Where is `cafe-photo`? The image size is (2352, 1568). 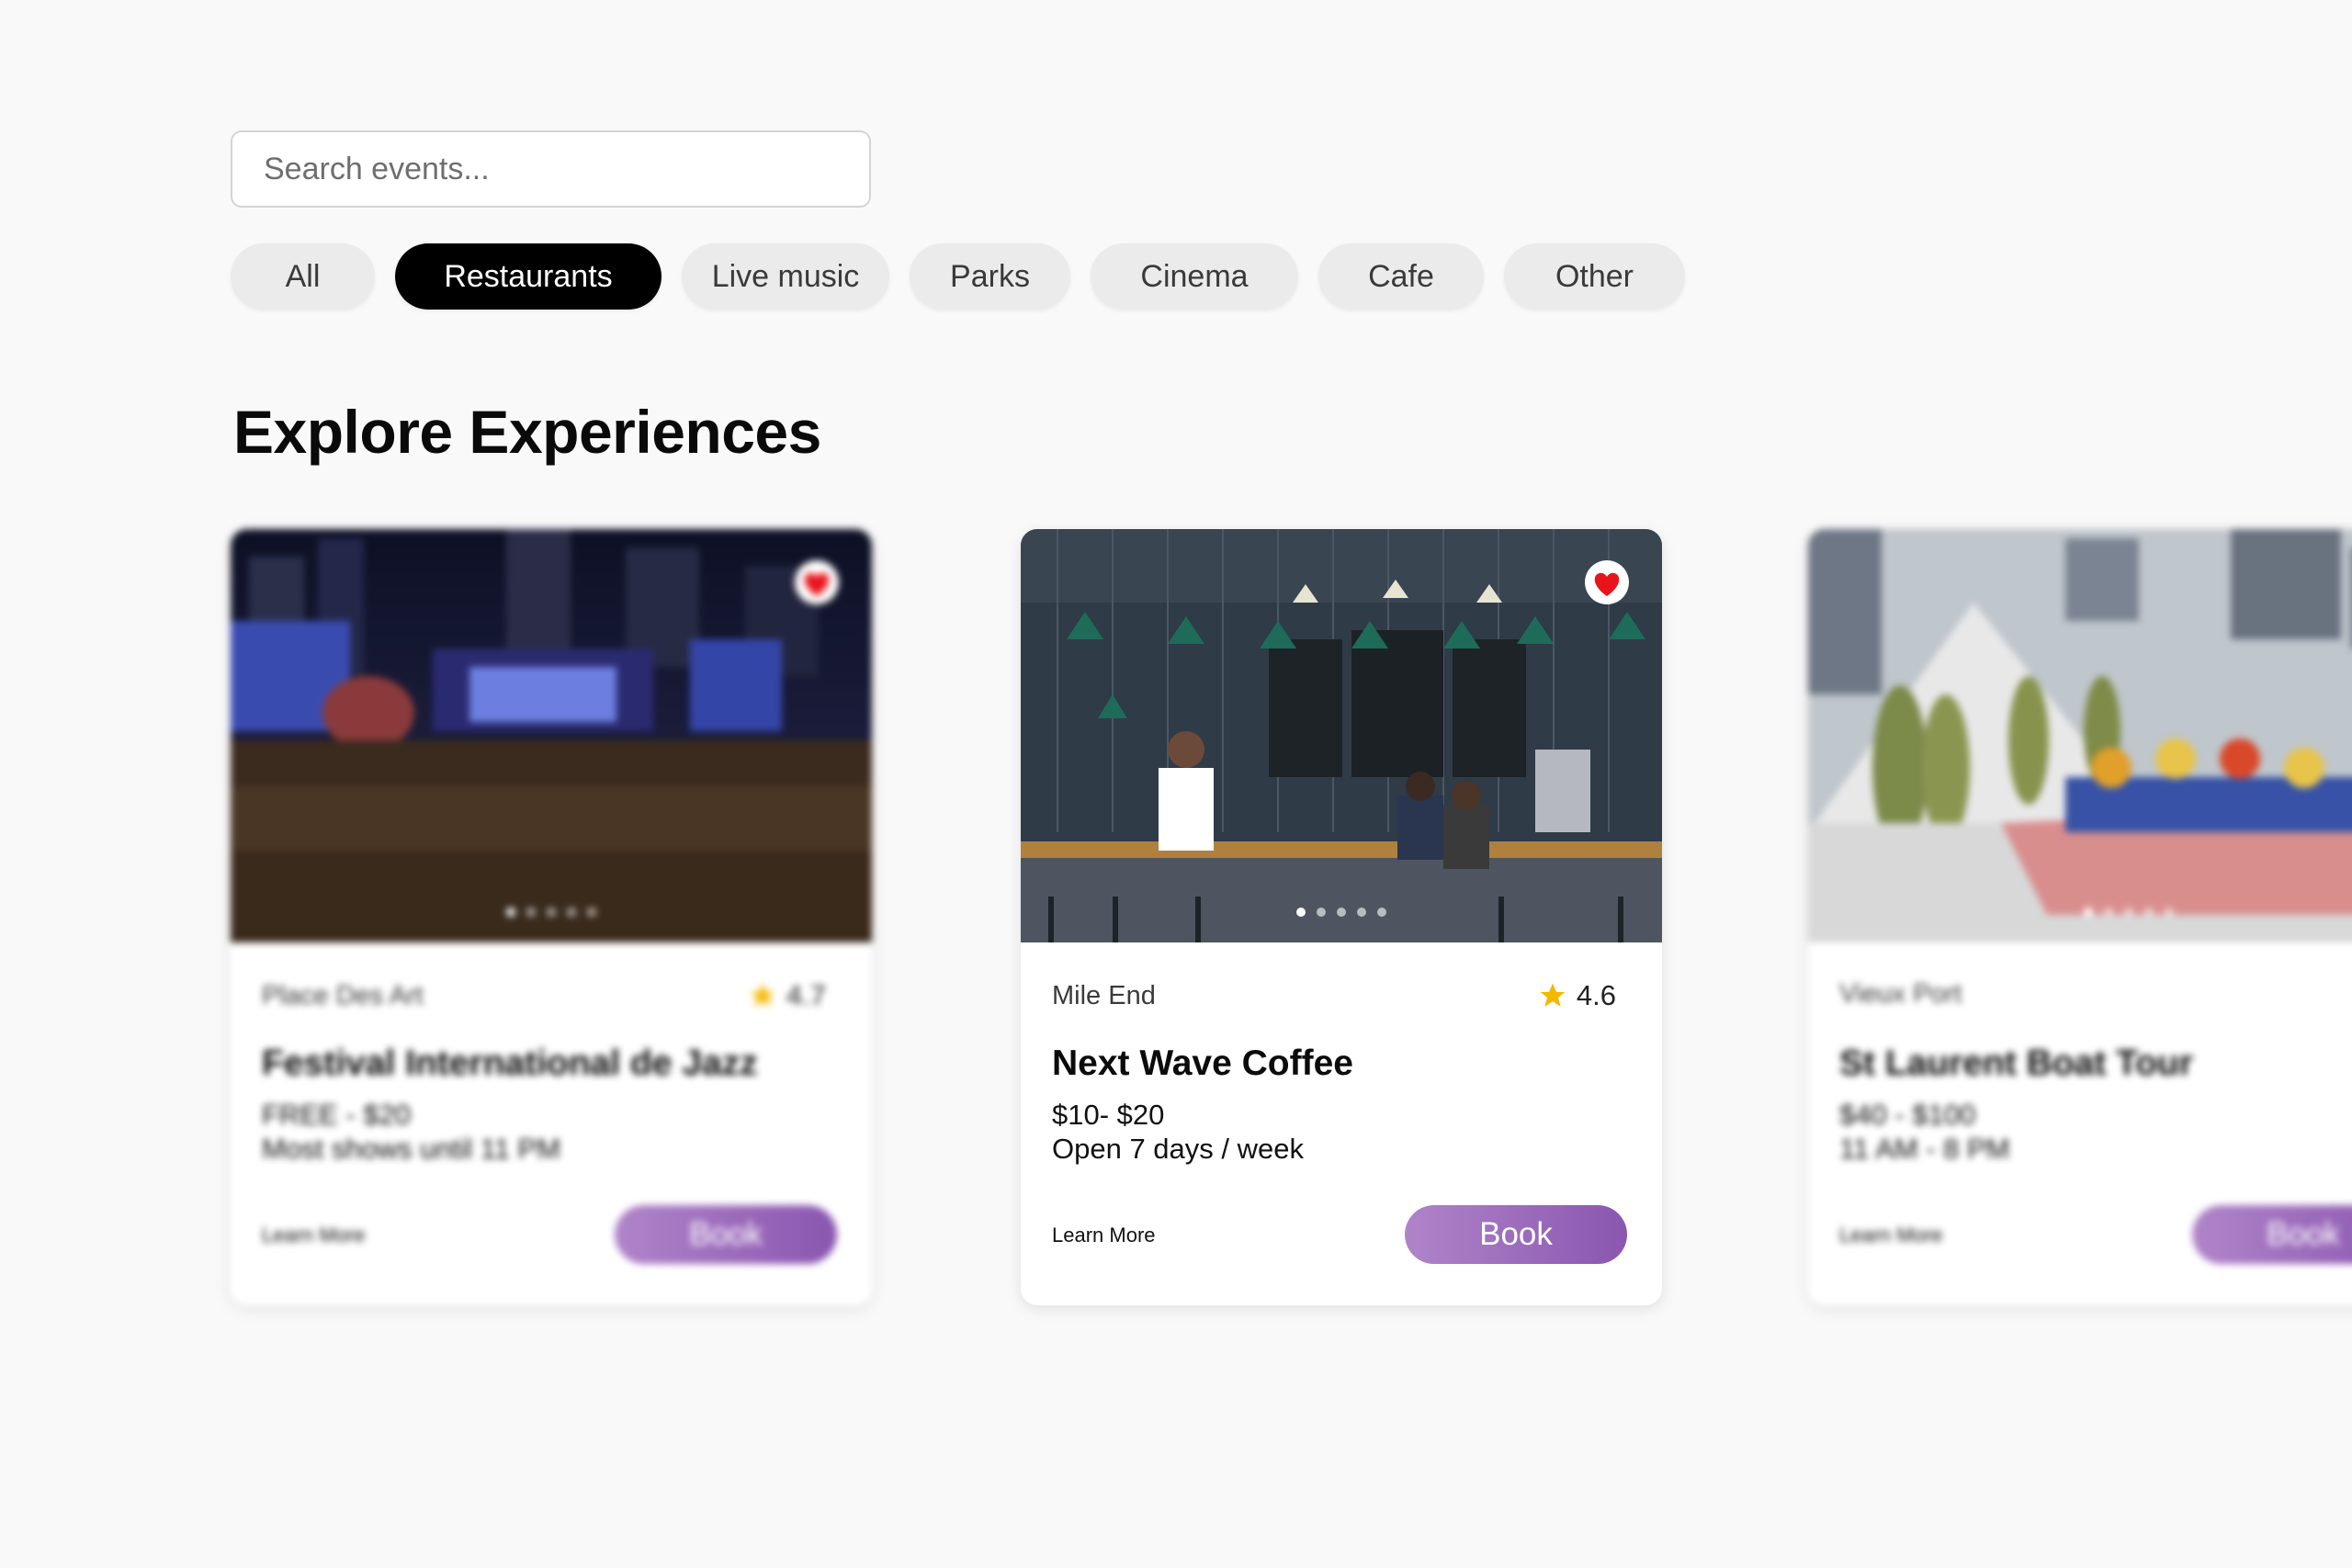 cafe-photo is located at coordinates (1342, 736).